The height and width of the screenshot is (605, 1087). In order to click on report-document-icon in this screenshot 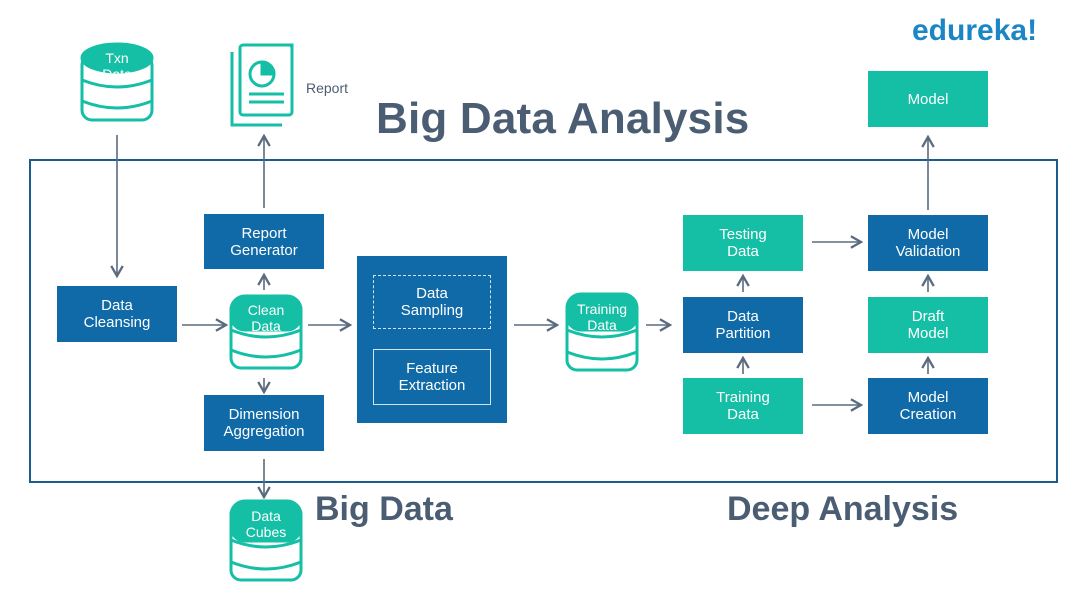, I will do `click(262, 85)`.